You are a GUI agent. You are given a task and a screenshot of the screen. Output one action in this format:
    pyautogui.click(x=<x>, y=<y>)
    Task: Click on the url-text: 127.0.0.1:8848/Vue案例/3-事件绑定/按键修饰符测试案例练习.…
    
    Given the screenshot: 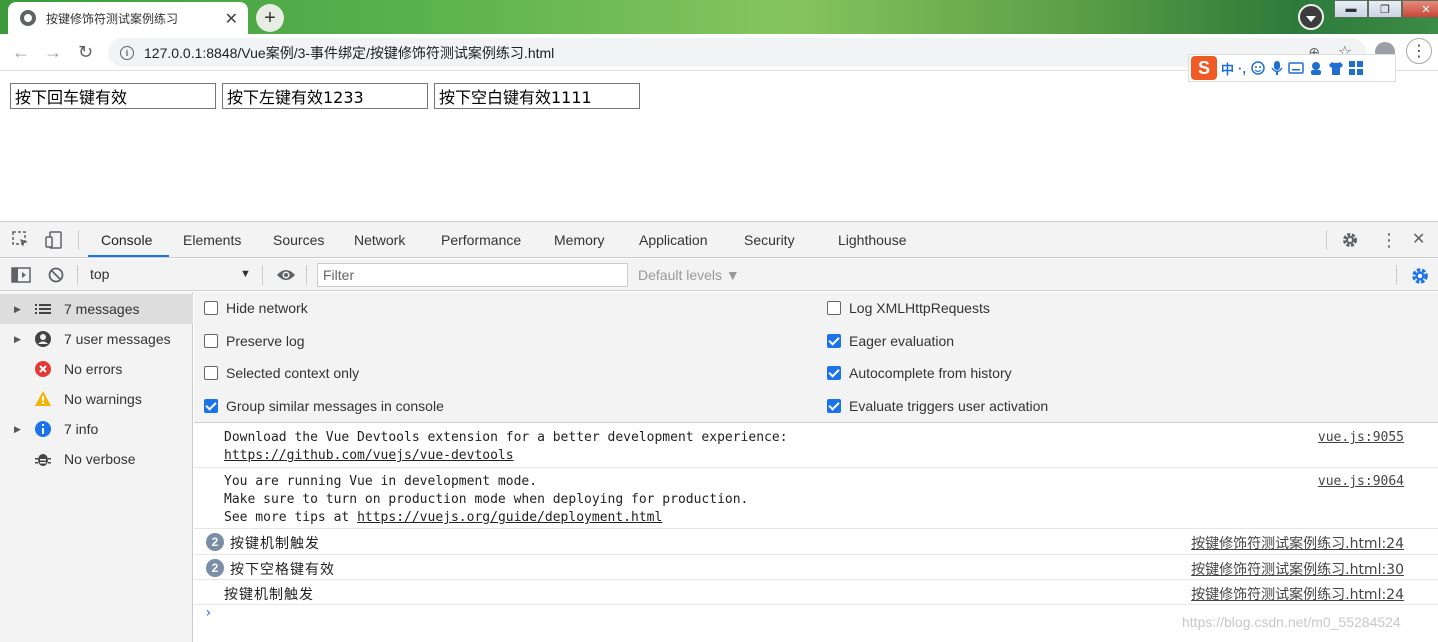 What is the action you would take?
    pyautogui.click(x=349, y=53)
    